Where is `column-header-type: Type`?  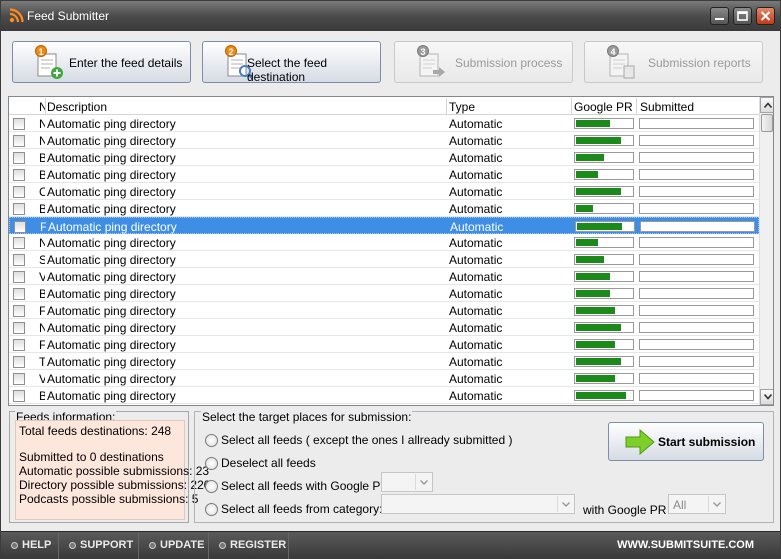
column-header-type: Type is located at coordinates (462, 107).